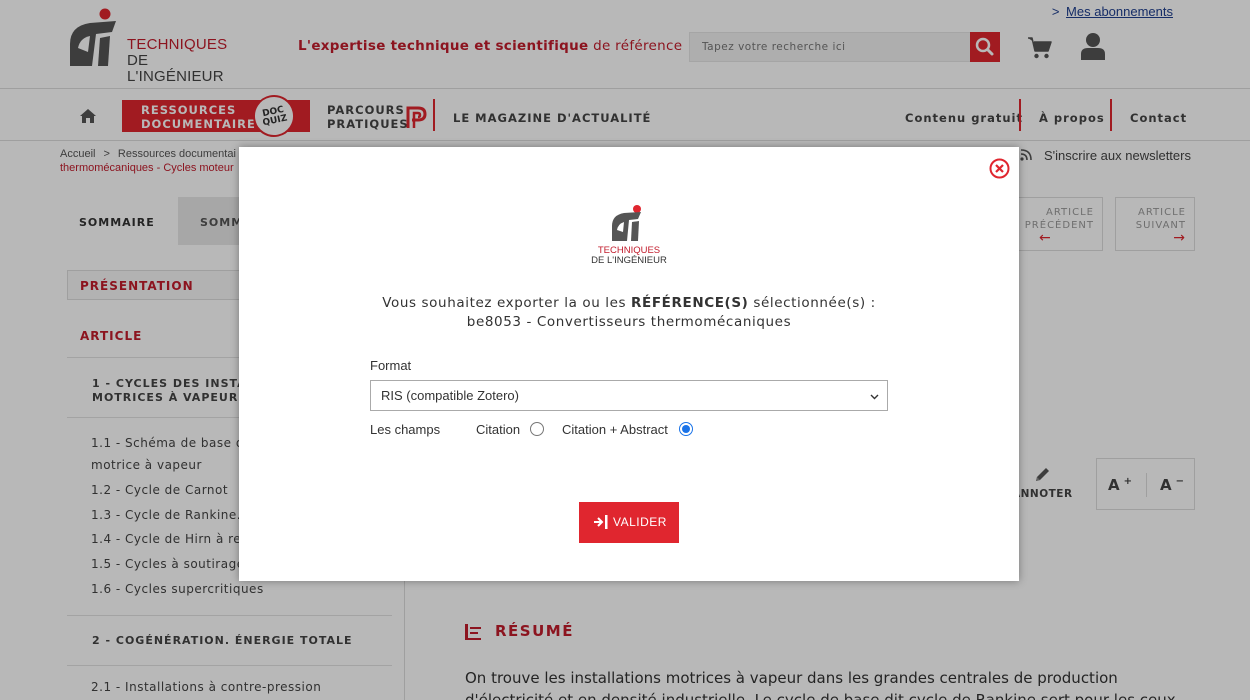 The width and height of the screenshot is (1250, 700). What do you see at coordinates (615, 429) in the screenshot?
I see `option-citation-abstract-label: Citation + Abstract` at bounding box center [615, 429].